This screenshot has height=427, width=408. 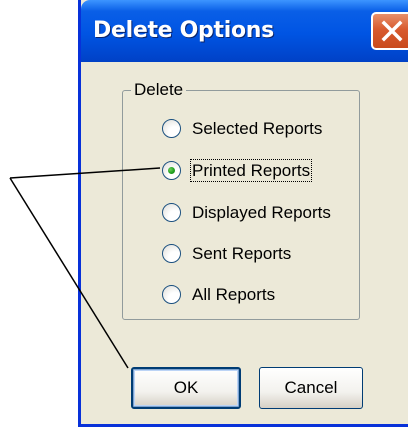 I want to click on close-x-icon, so click(x=392, y=31).